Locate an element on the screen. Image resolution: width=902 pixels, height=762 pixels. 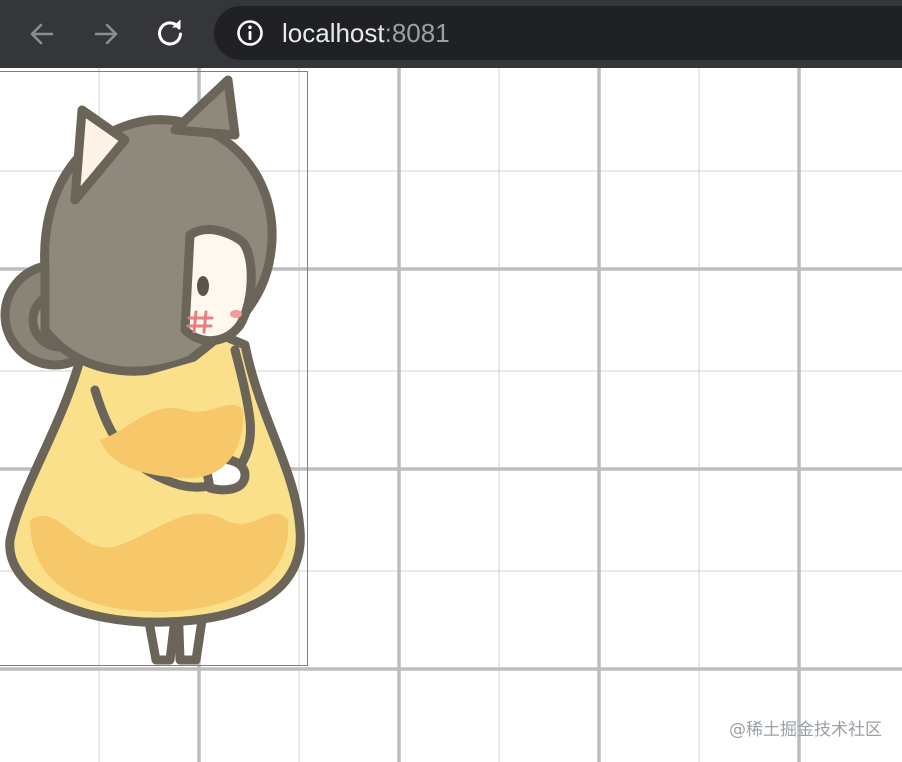
browser-toolbar: localhost:8081 is located at coordinates (451, 34).